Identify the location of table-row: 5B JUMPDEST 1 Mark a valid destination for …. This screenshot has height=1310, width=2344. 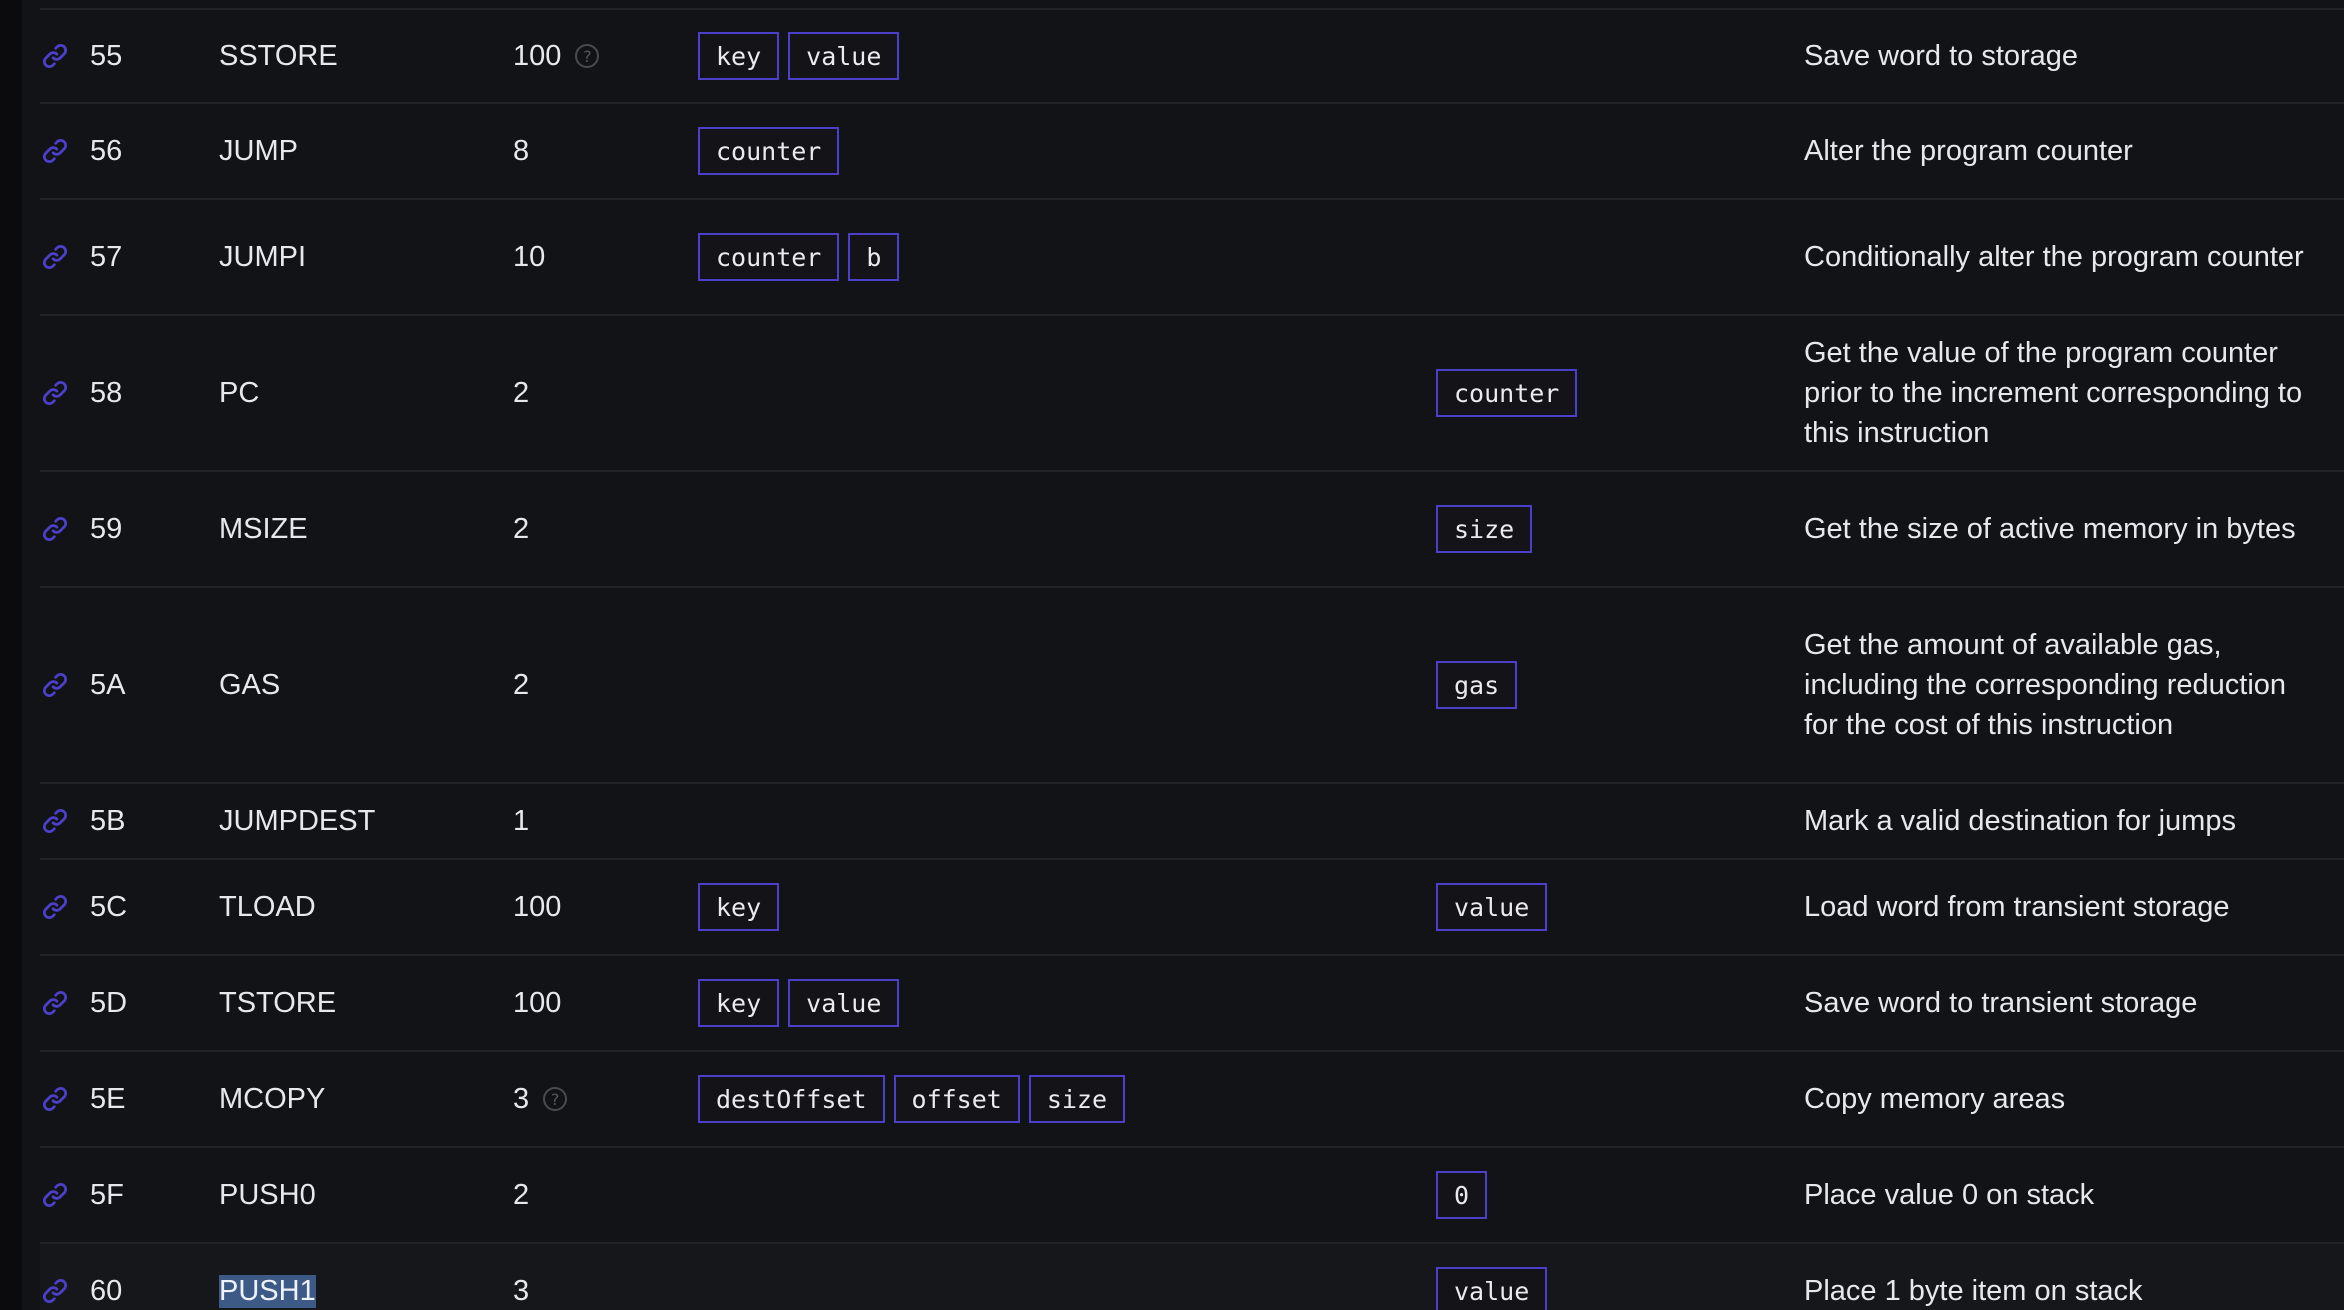
(1192, 822).